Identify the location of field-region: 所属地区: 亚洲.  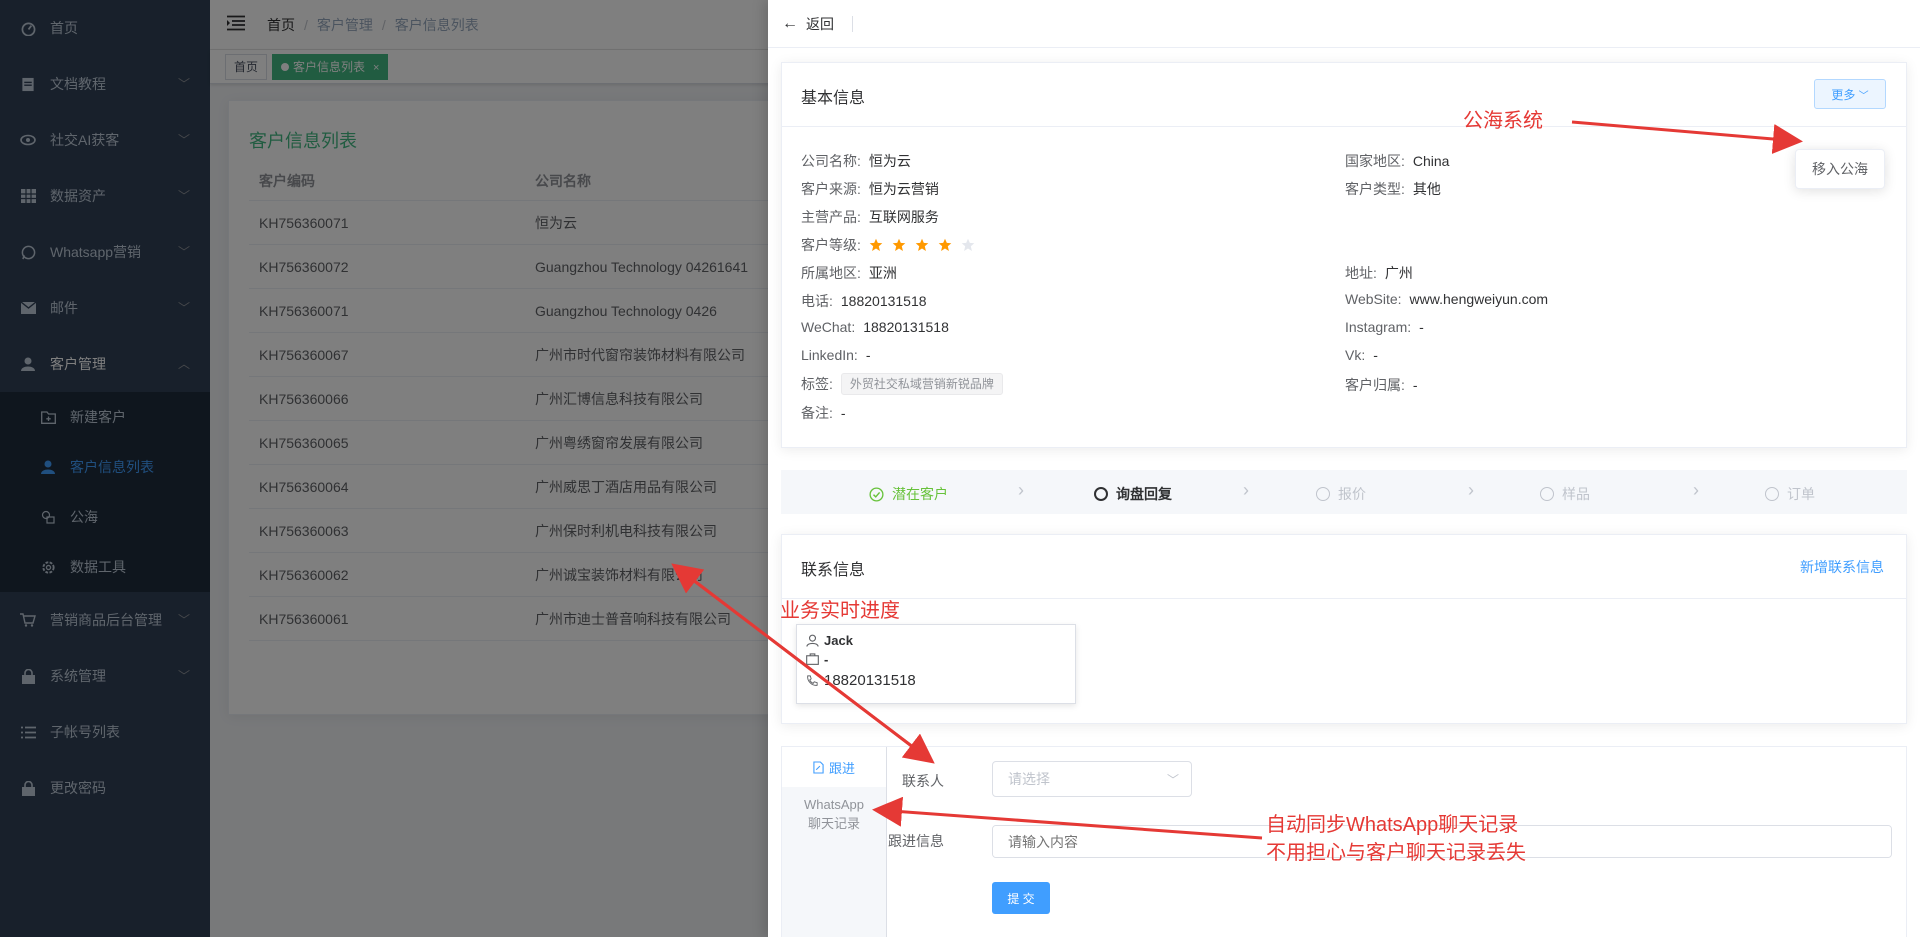
(849, 273).